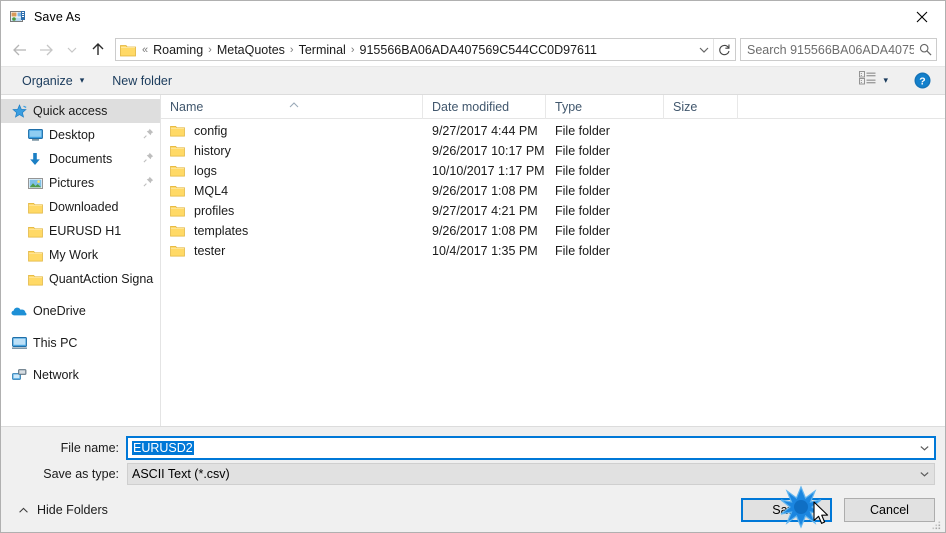  Describe the element at coordinates (484, 106) in the screenshot. I see `column-header-date-modified: Date modified` at that location.